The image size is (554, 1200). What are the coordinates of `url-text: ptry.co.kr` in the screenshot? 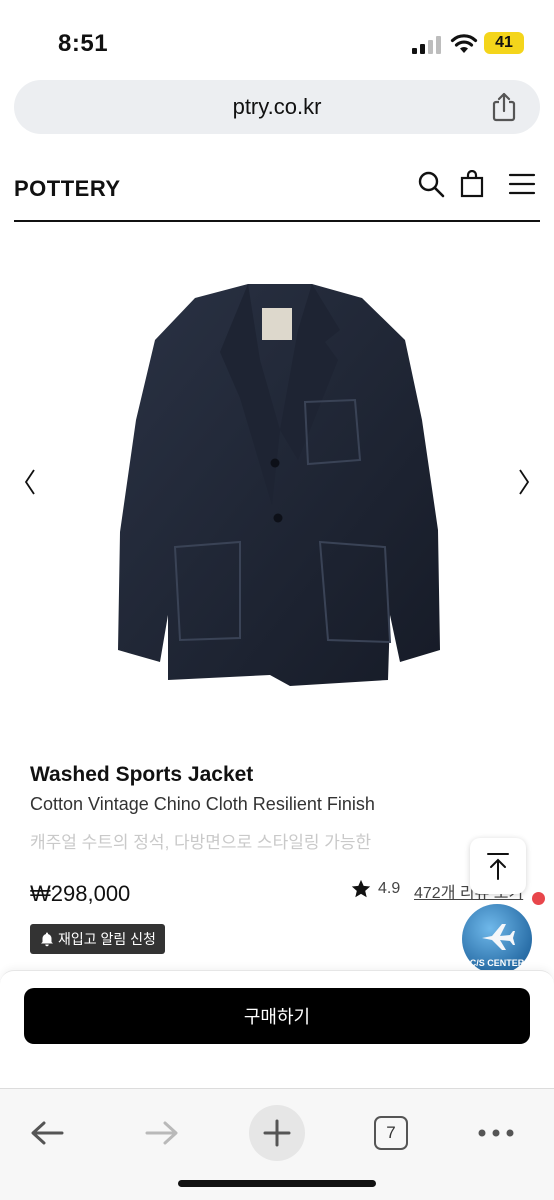 It's located at (277, 107).